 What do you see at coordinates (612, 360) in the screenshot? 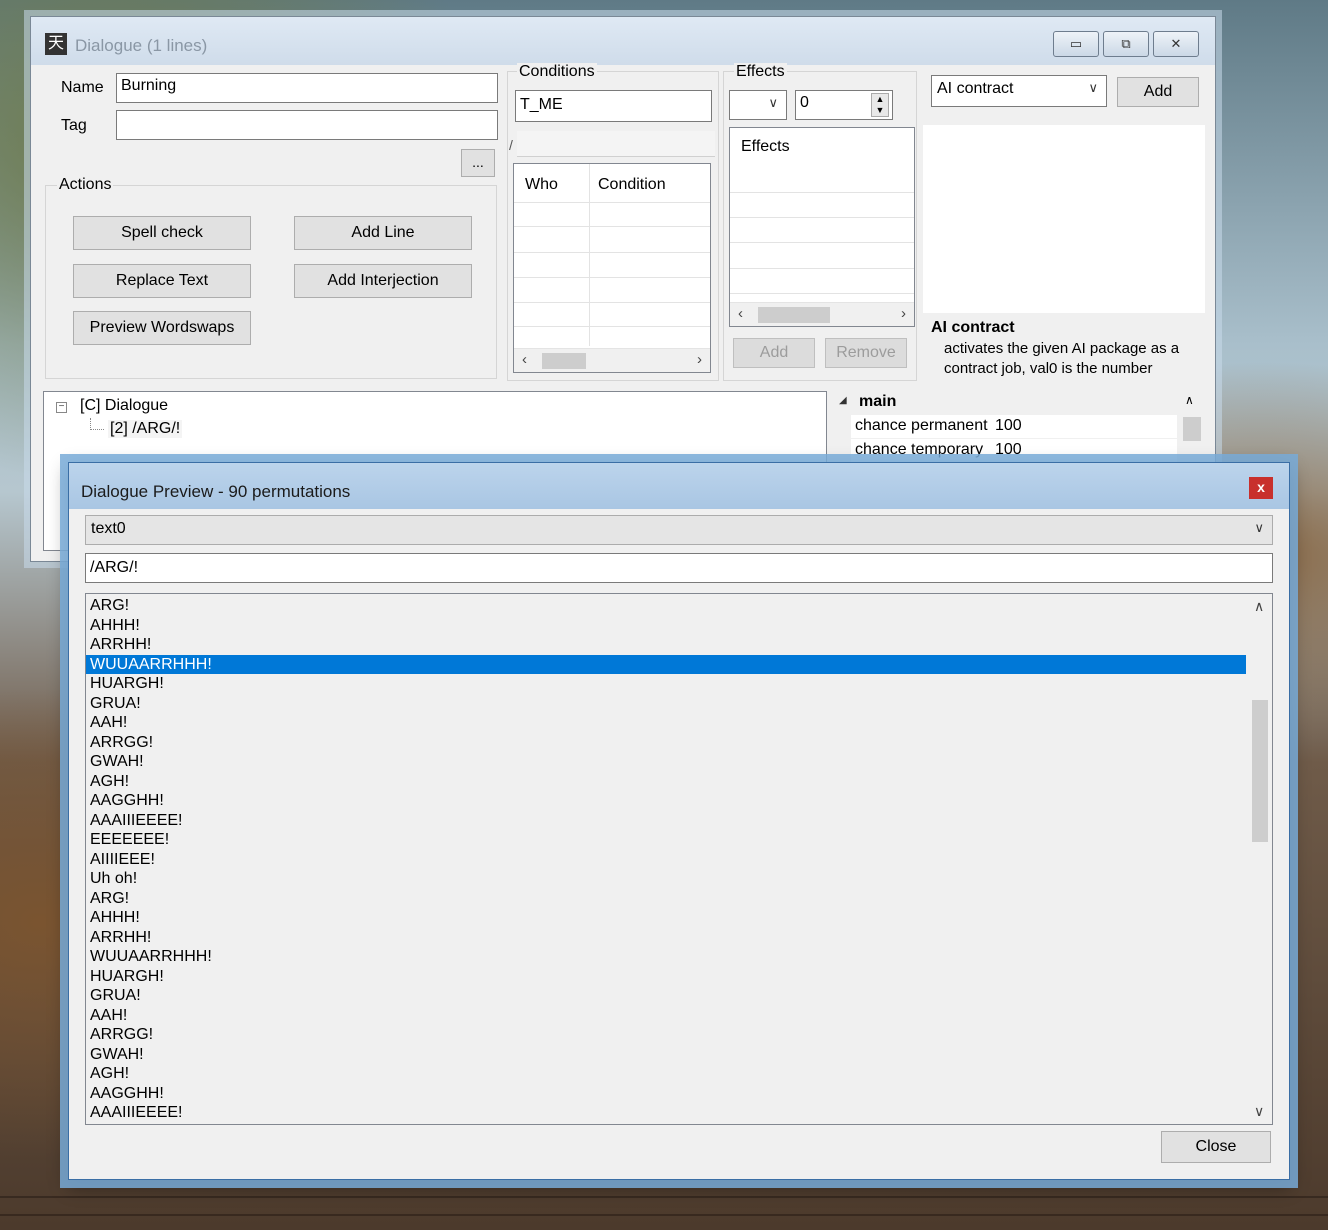
I see `conditions-hscrollbar: ‹ ›` at bounding box center [612, 360].